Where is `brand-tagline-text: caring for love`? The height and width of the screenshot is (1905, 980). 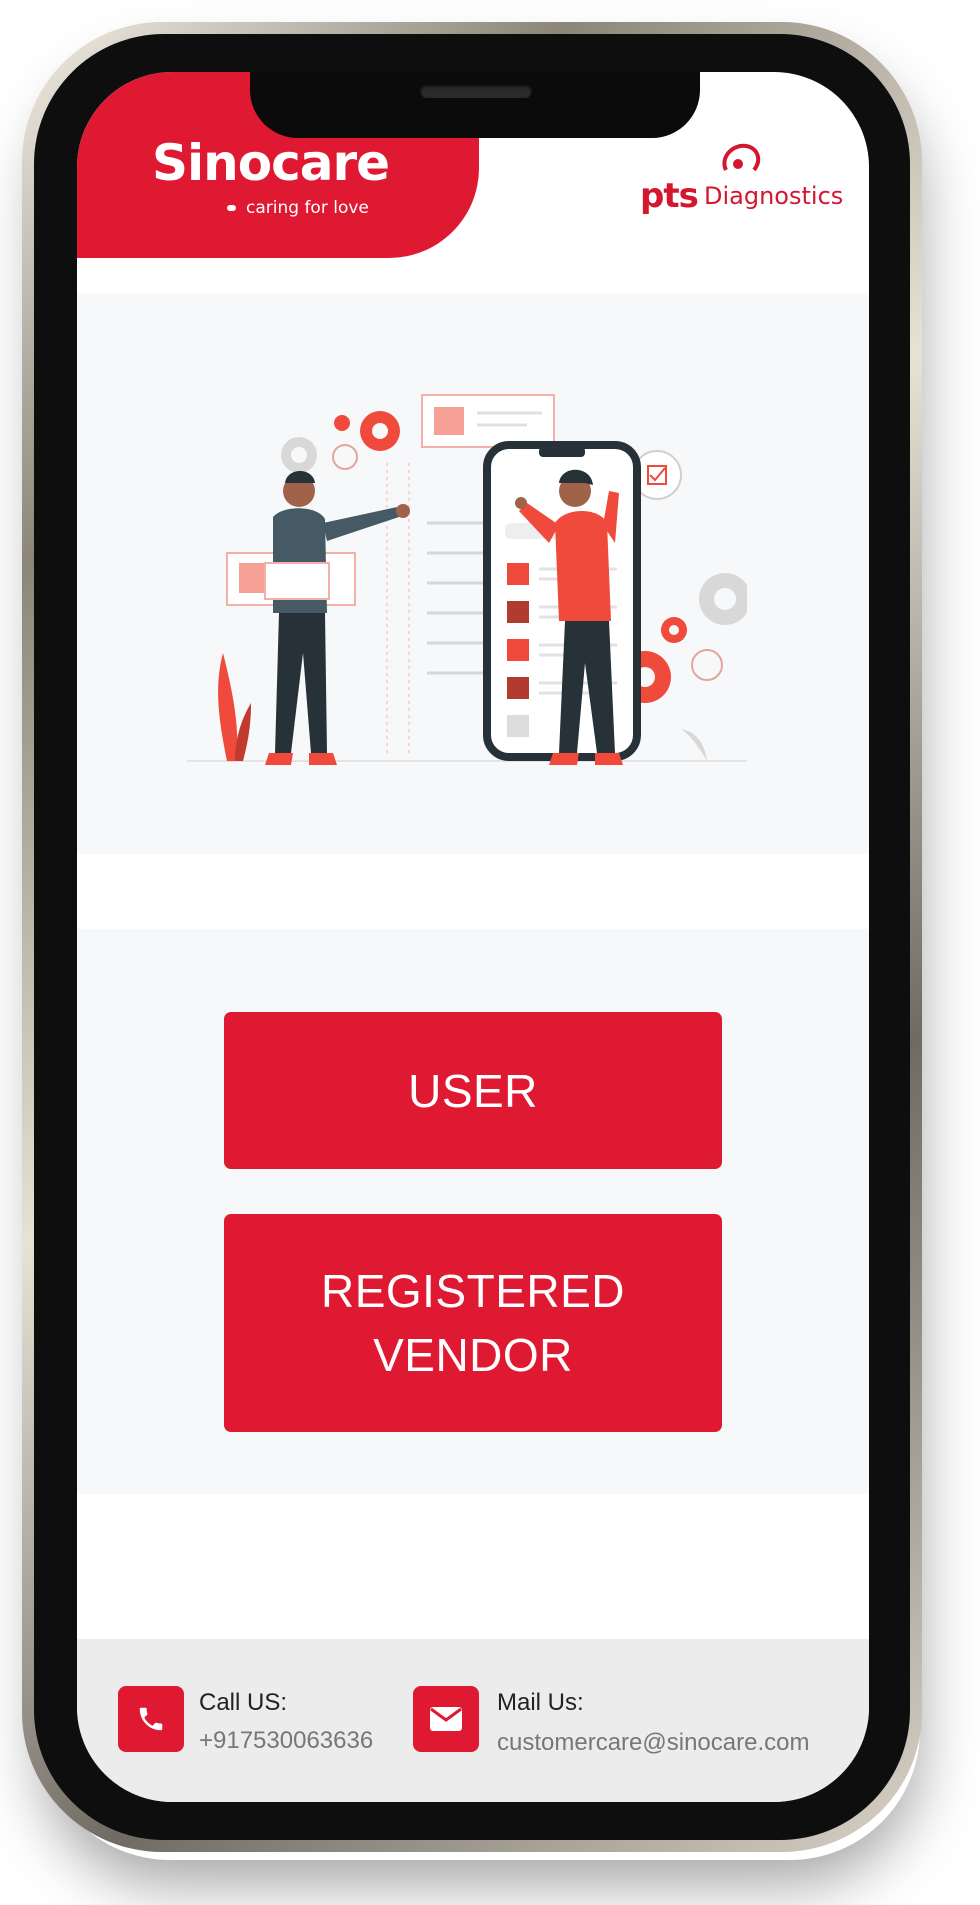
brand-tagline-text: caring for love is located at coordinates (307, 208).